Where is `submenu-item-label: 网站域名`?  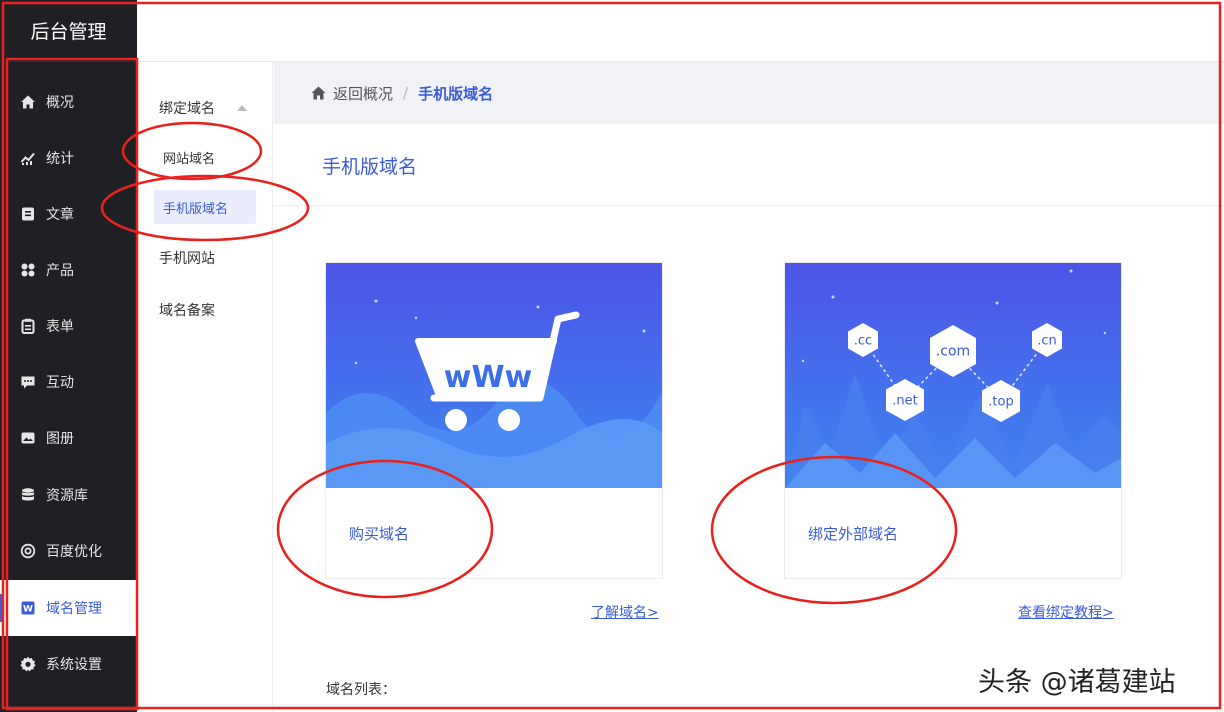 submenu-item-label: 网站域名 is located at coordinates (189, 159).